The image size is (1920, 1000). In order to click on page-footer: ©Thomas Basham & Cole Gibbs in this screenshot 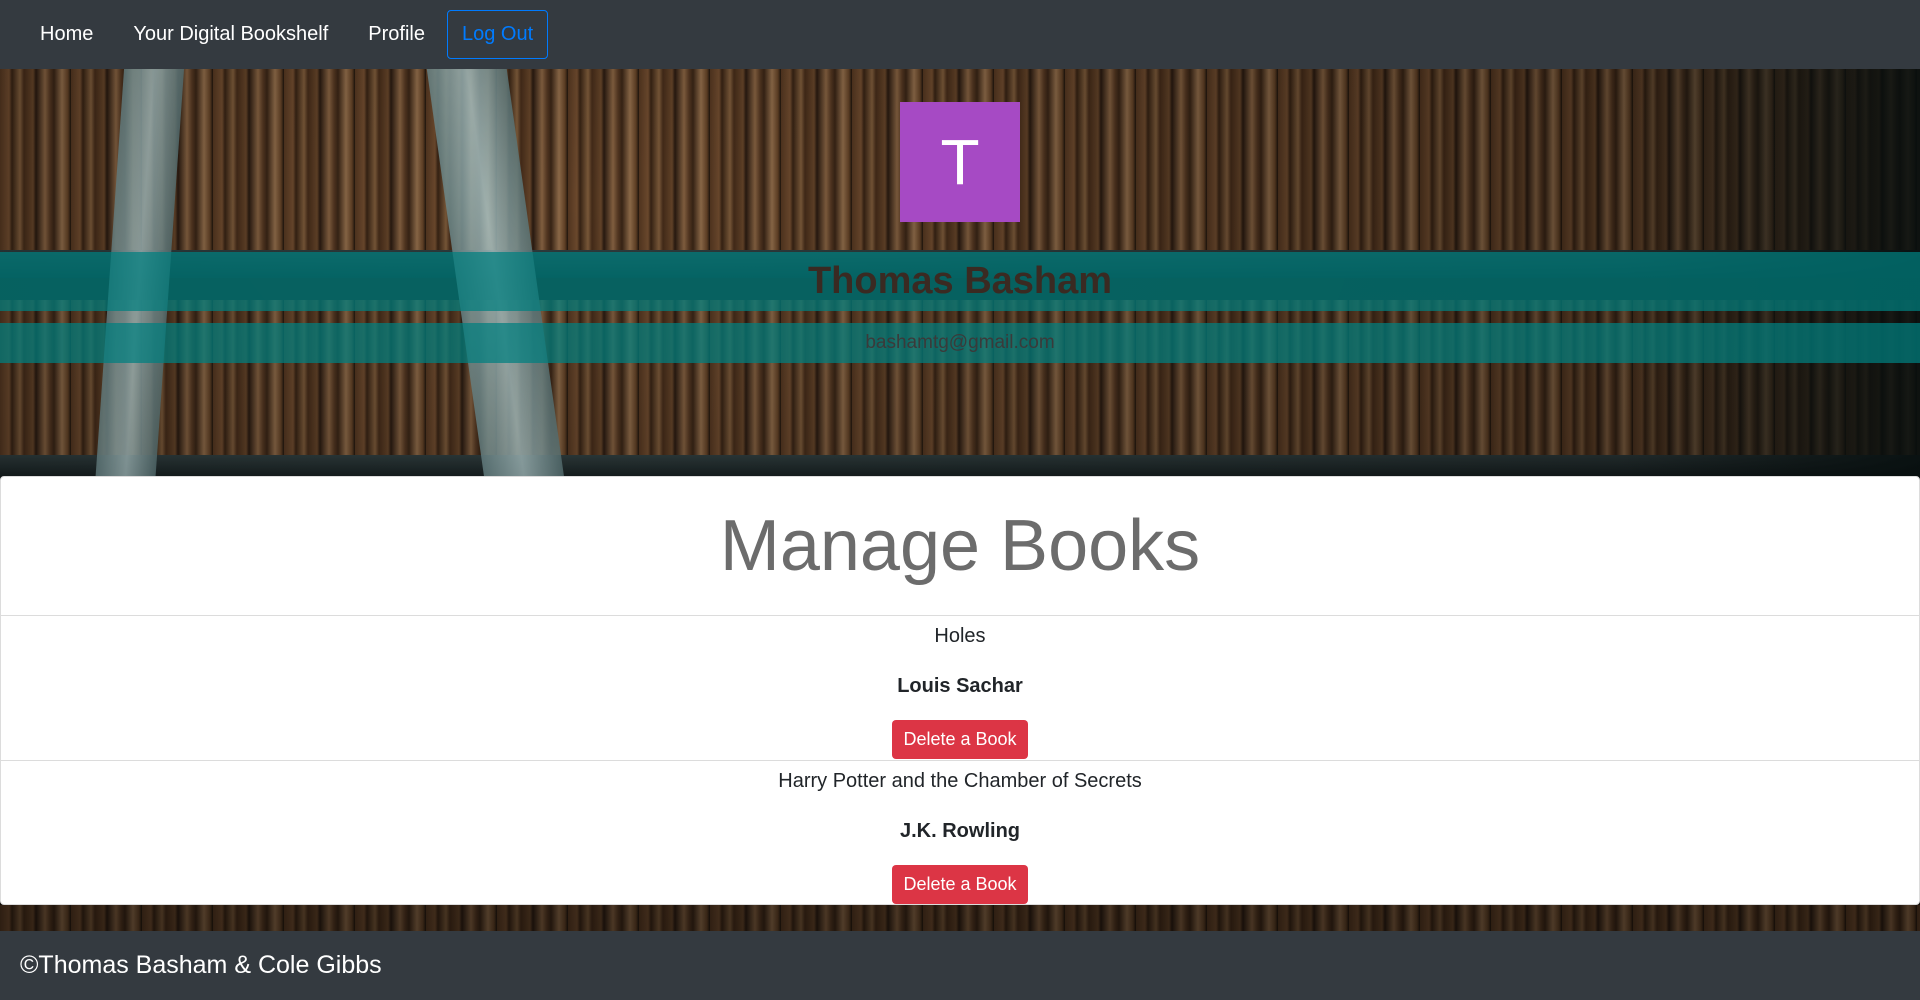, I will do `click(960, 965)`.